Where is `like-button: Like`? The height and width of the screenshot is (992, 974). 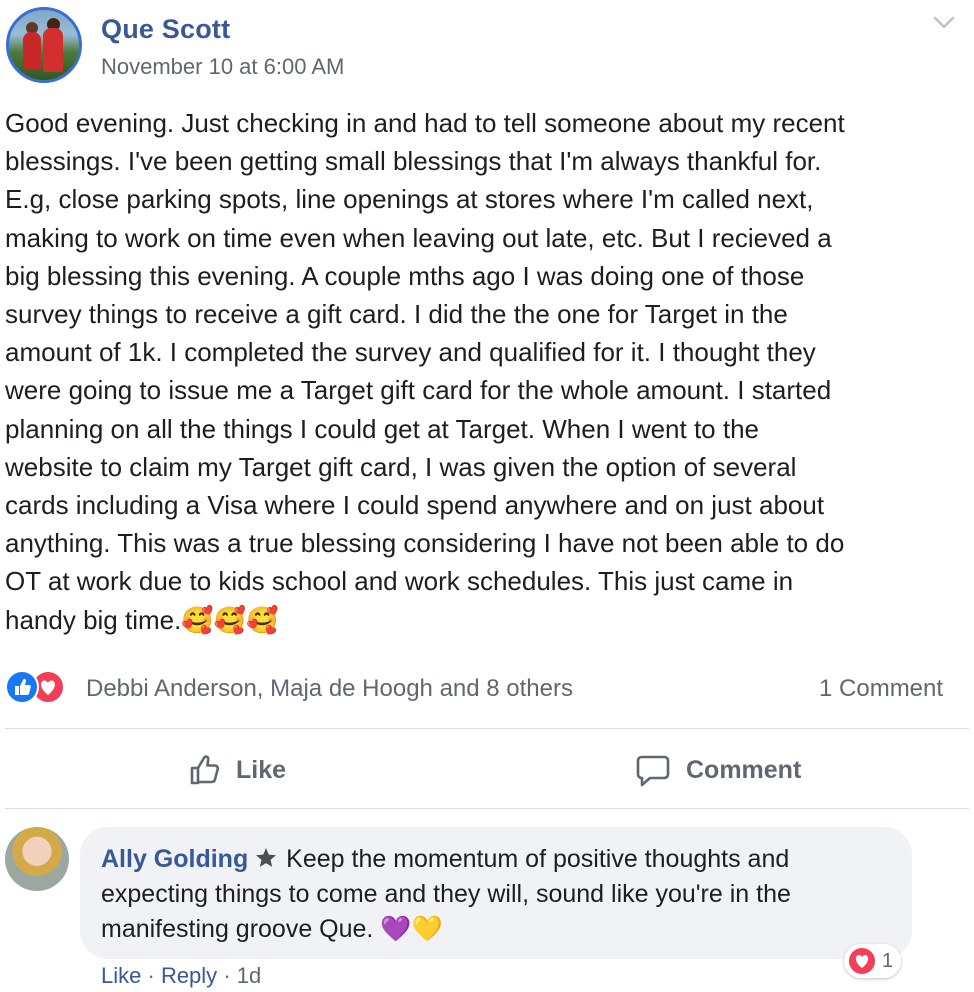
like-button: Like is located at coordinates (236, 770).